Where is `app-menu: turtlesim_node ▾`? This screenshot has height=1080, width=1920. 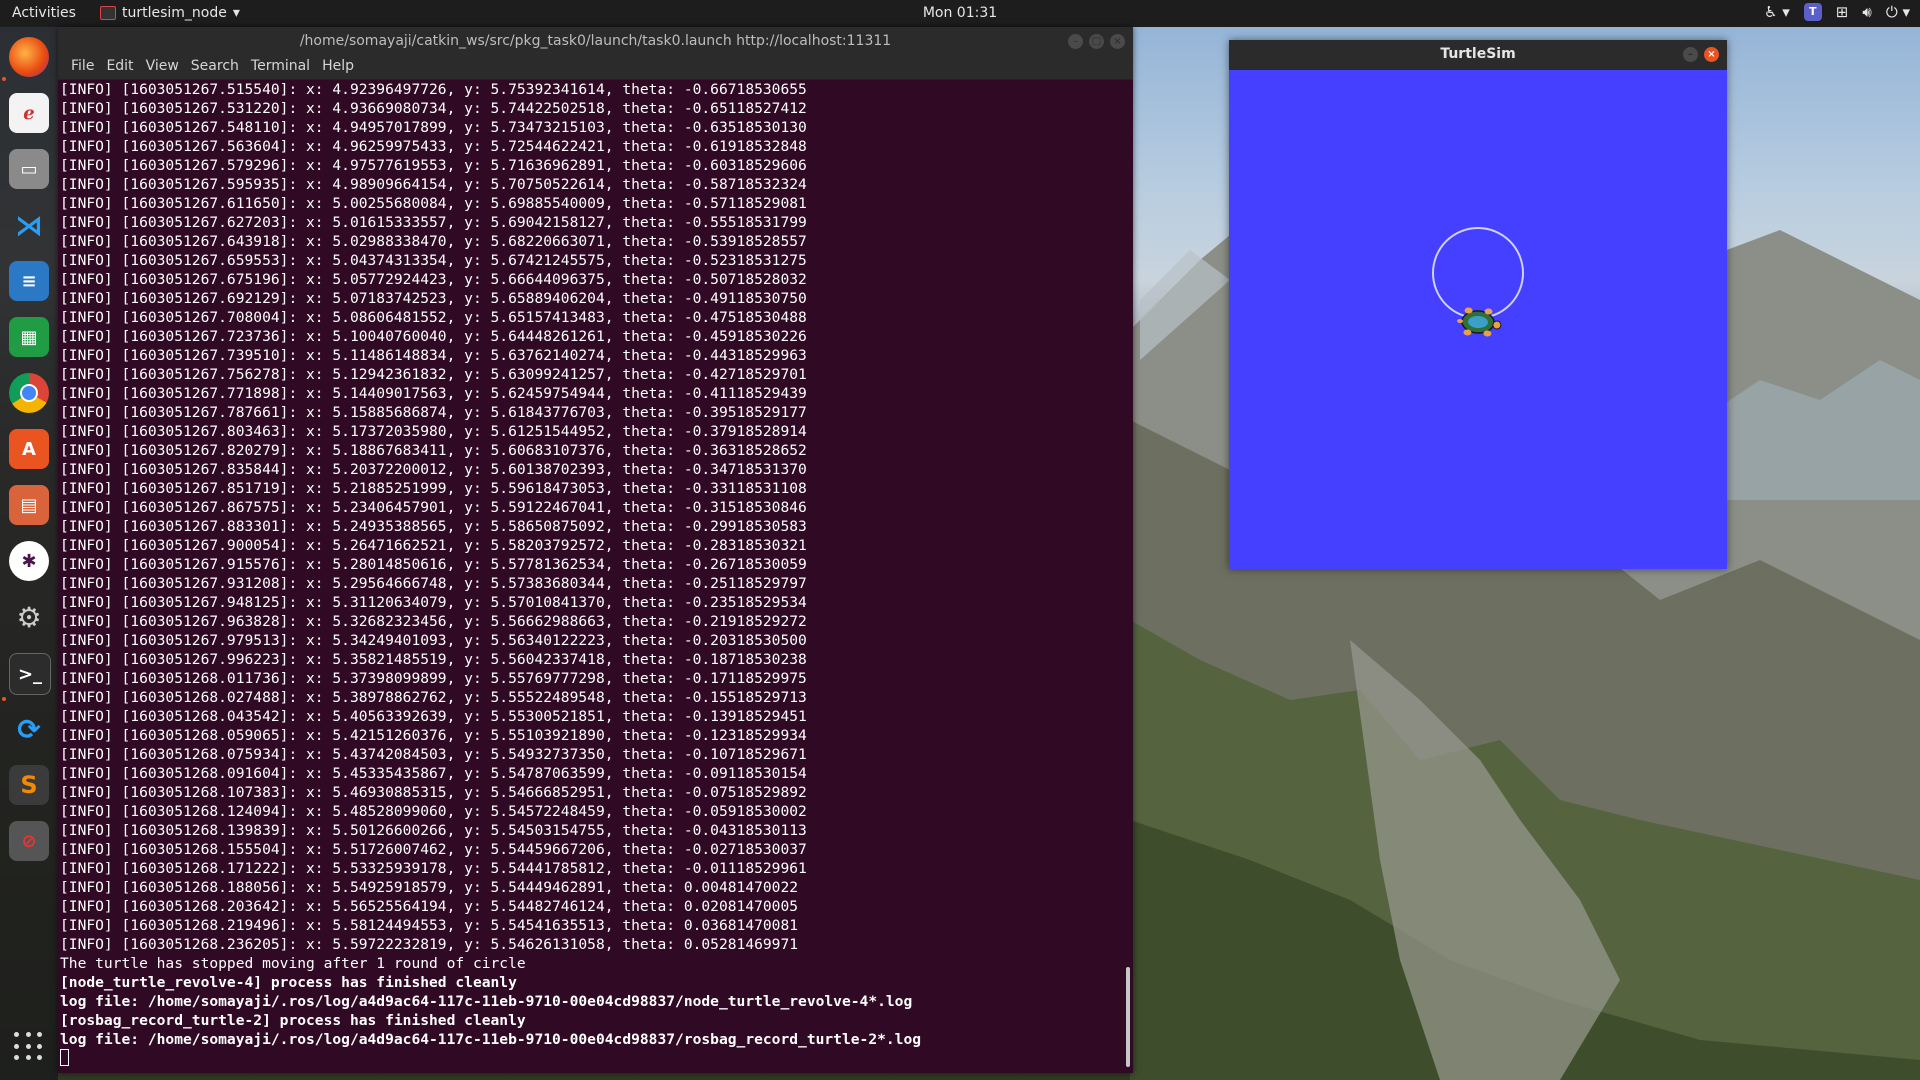 app-menu: turtlesim_node ▾ is located at coordinates (170, 13).